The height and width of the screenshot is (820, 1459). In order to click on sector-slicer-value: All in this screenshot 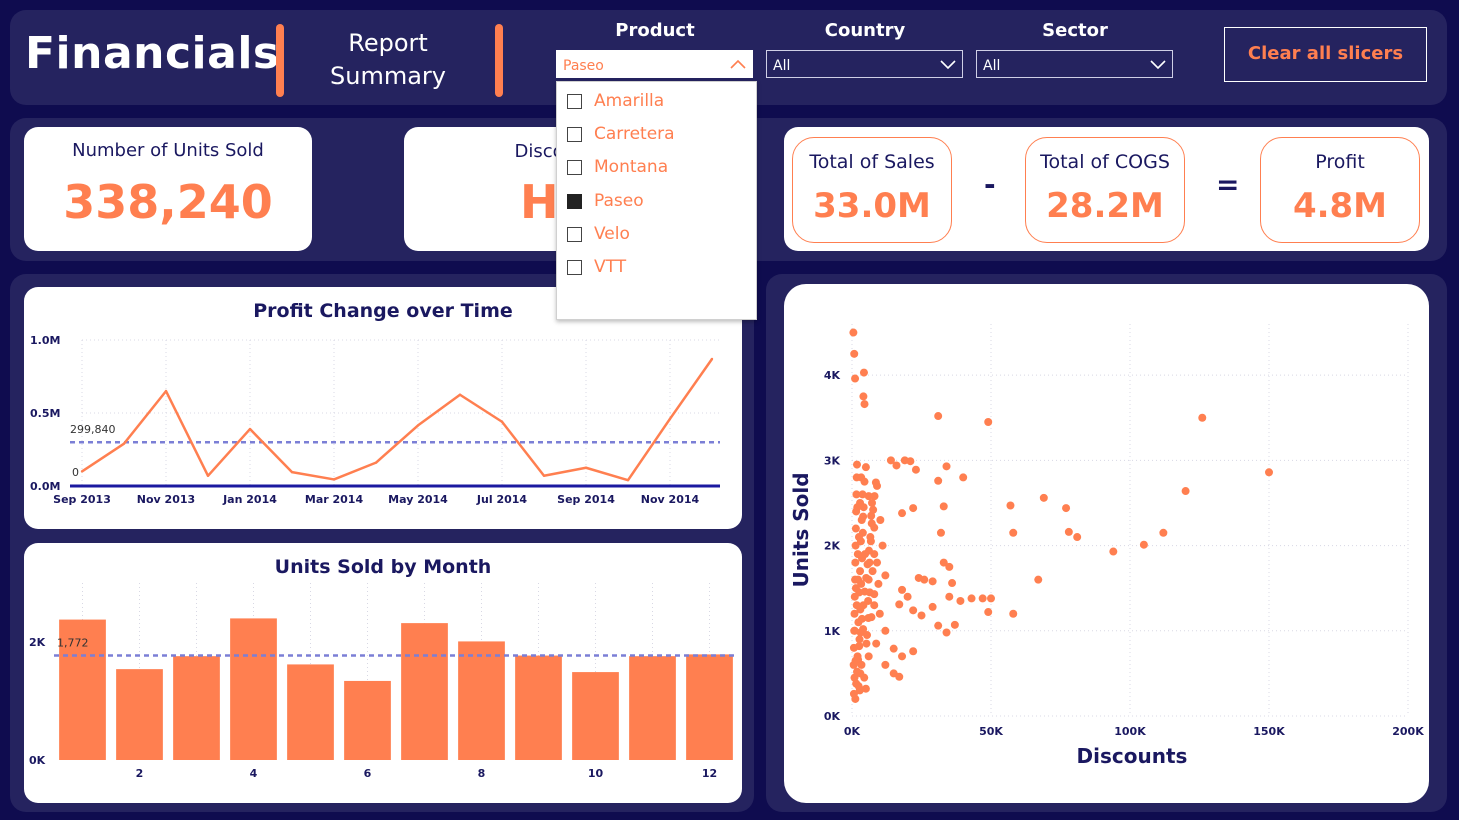, I will do `click(992, 66)`.